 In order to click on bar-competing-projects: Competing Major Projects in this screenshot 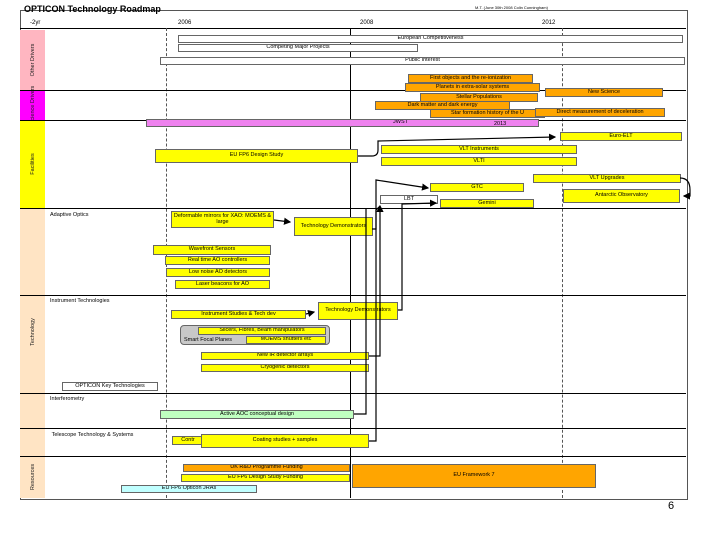, I will do `click(298, 48)`.